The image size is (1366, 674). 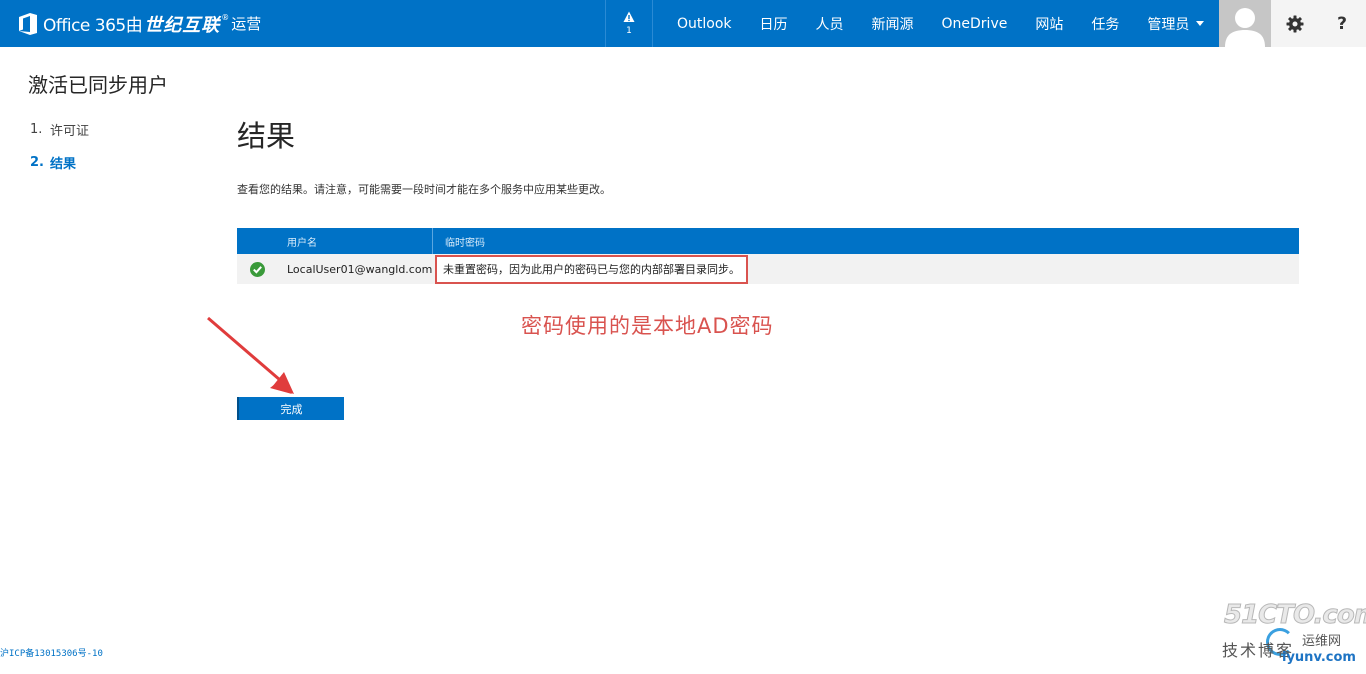 I want to click on nav-calendar: 日历, so click(x=774, y=24).